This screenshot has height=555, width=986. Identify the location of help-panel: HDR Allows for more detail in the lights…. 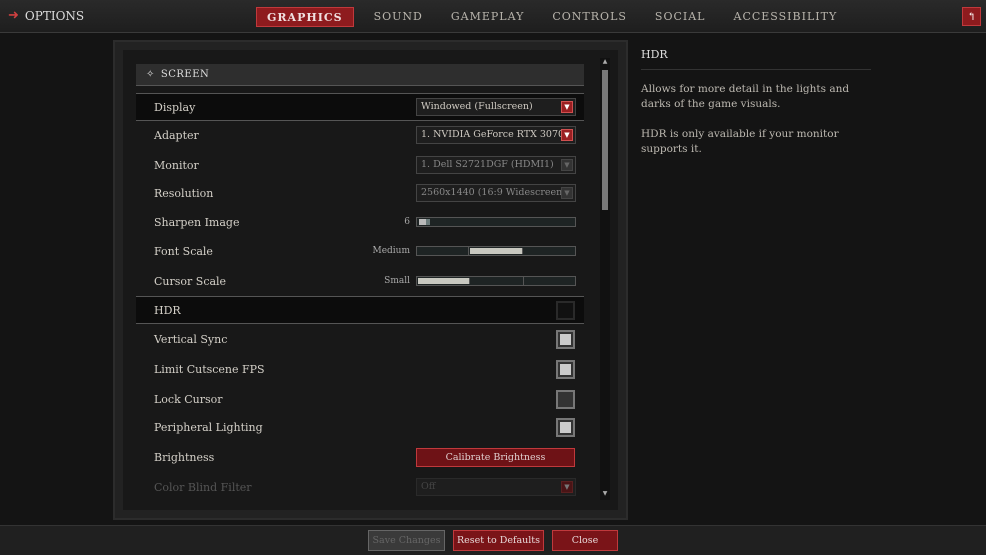
(756, 110).